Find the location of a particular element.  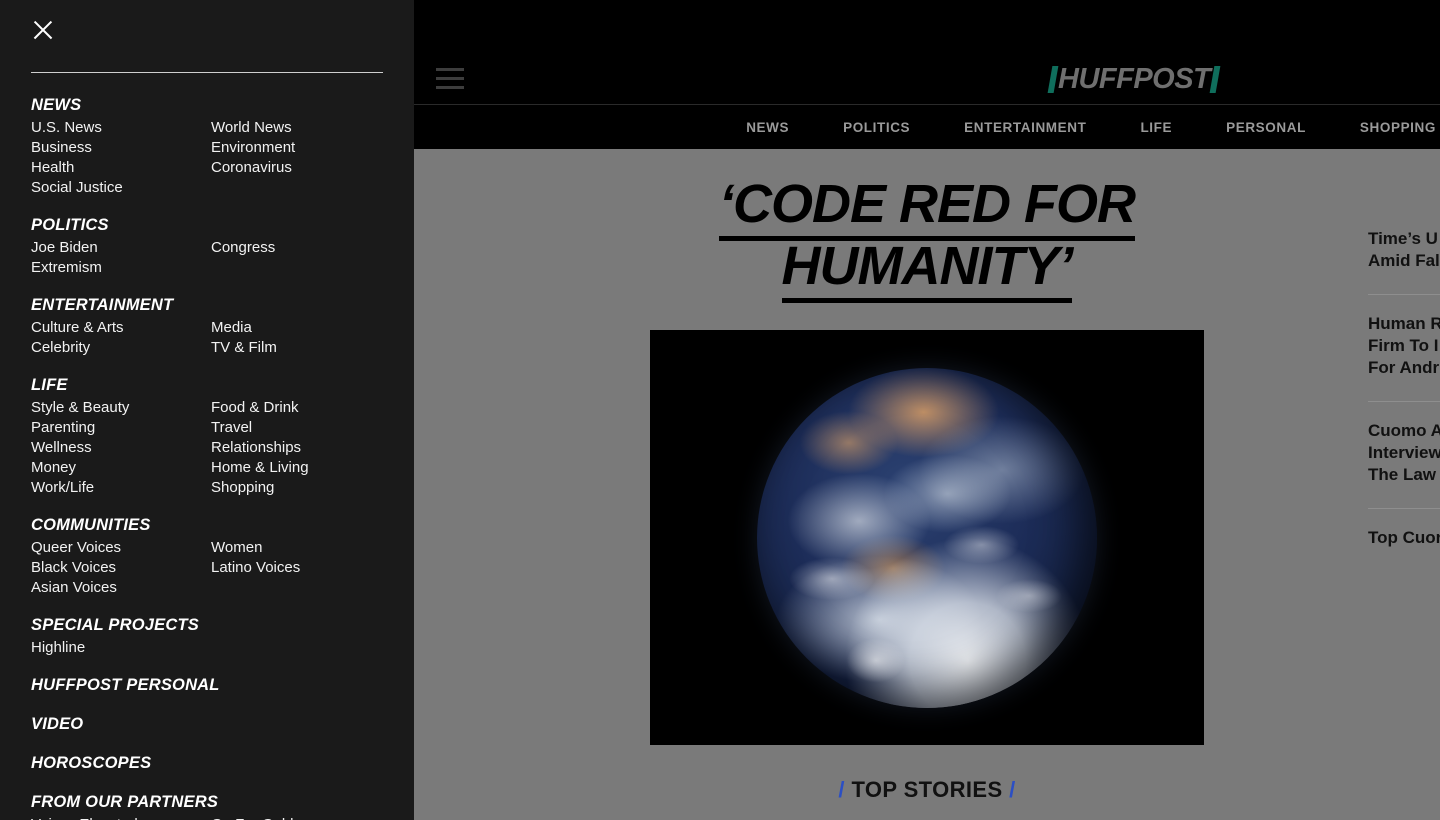

menu-link-queer-voices: Queer Voices is located at coordinates (121, 548).